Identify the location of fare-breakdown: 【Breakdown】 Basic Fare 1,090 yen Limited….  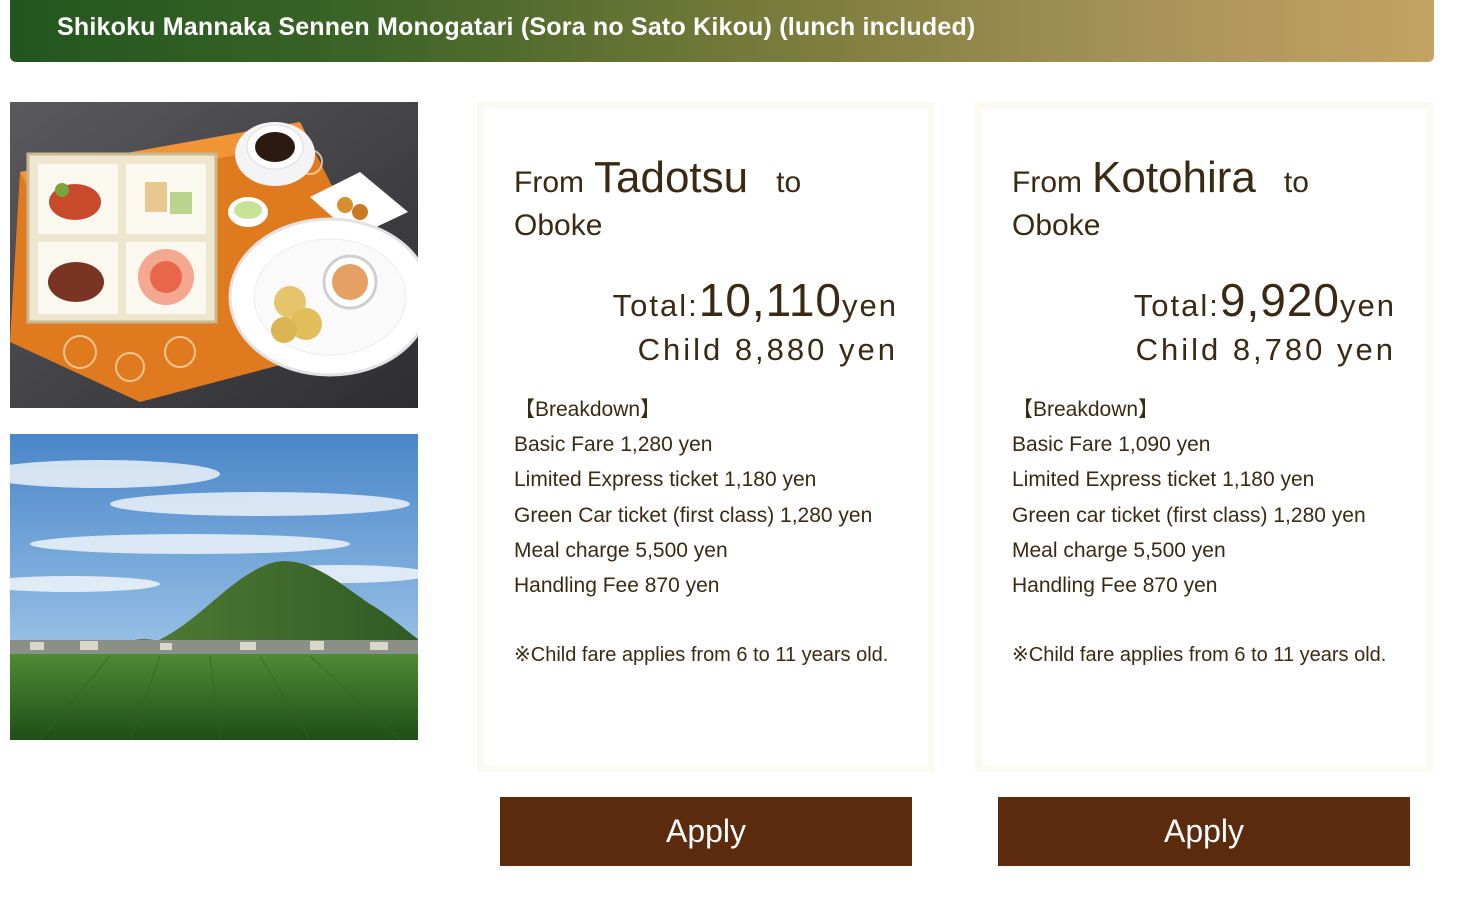
(1204, 497).